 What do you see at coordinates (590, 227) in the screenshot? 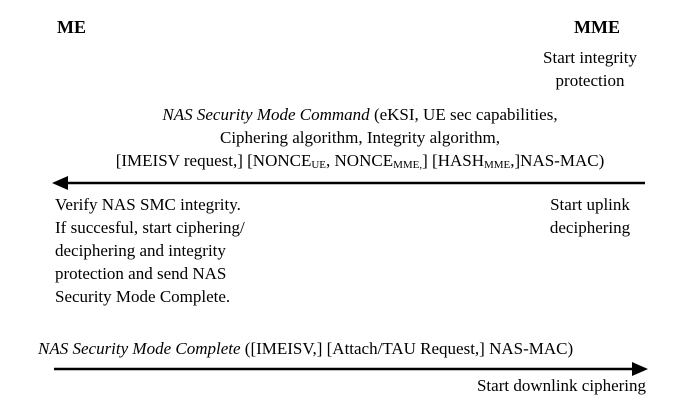
I see `mme-uplink-line2: deciphering` at bounding box center [590, 227].